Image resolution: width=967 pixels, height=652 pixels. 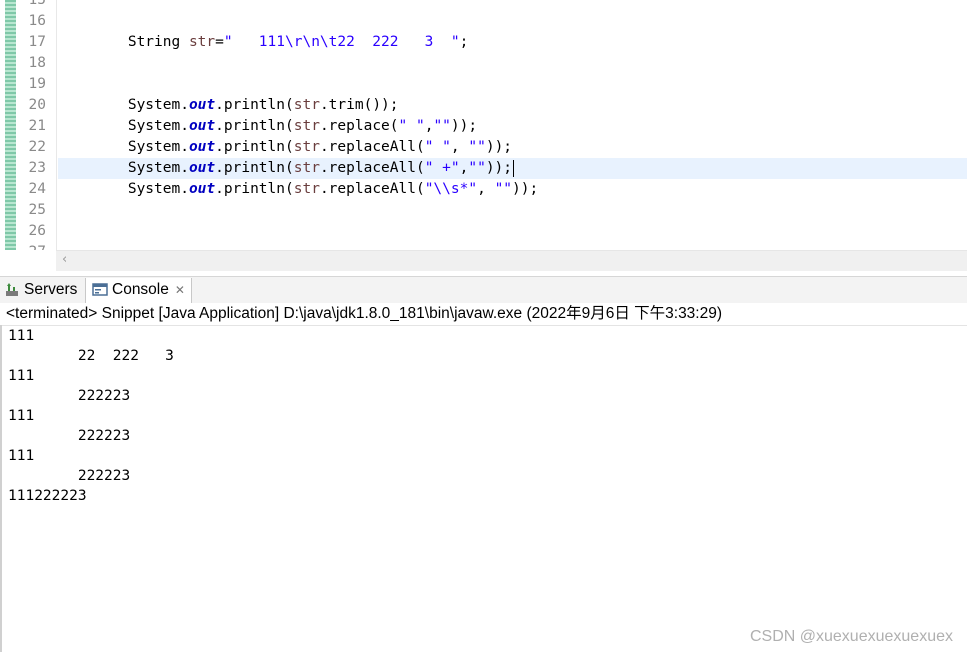 I want to click on tab-console-label: Console, so click(x=140, y=290).